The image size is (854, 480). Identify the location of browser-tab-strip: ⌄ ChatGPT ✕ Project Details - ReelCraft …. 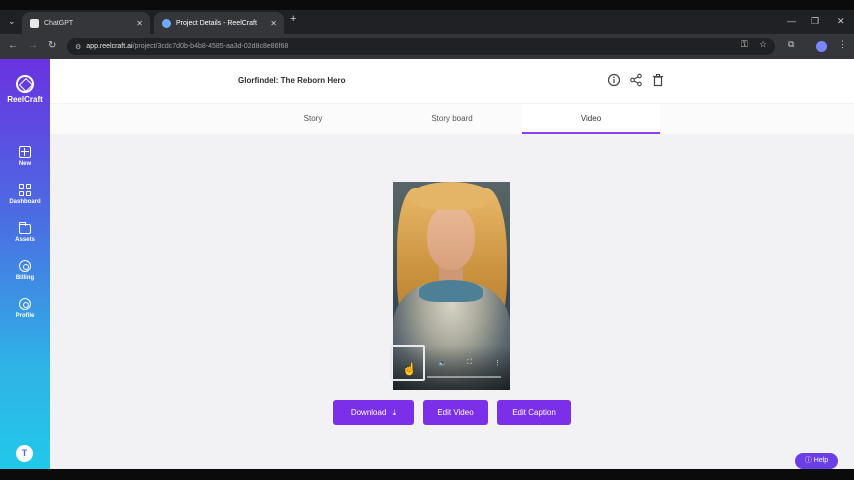
(427, 22).